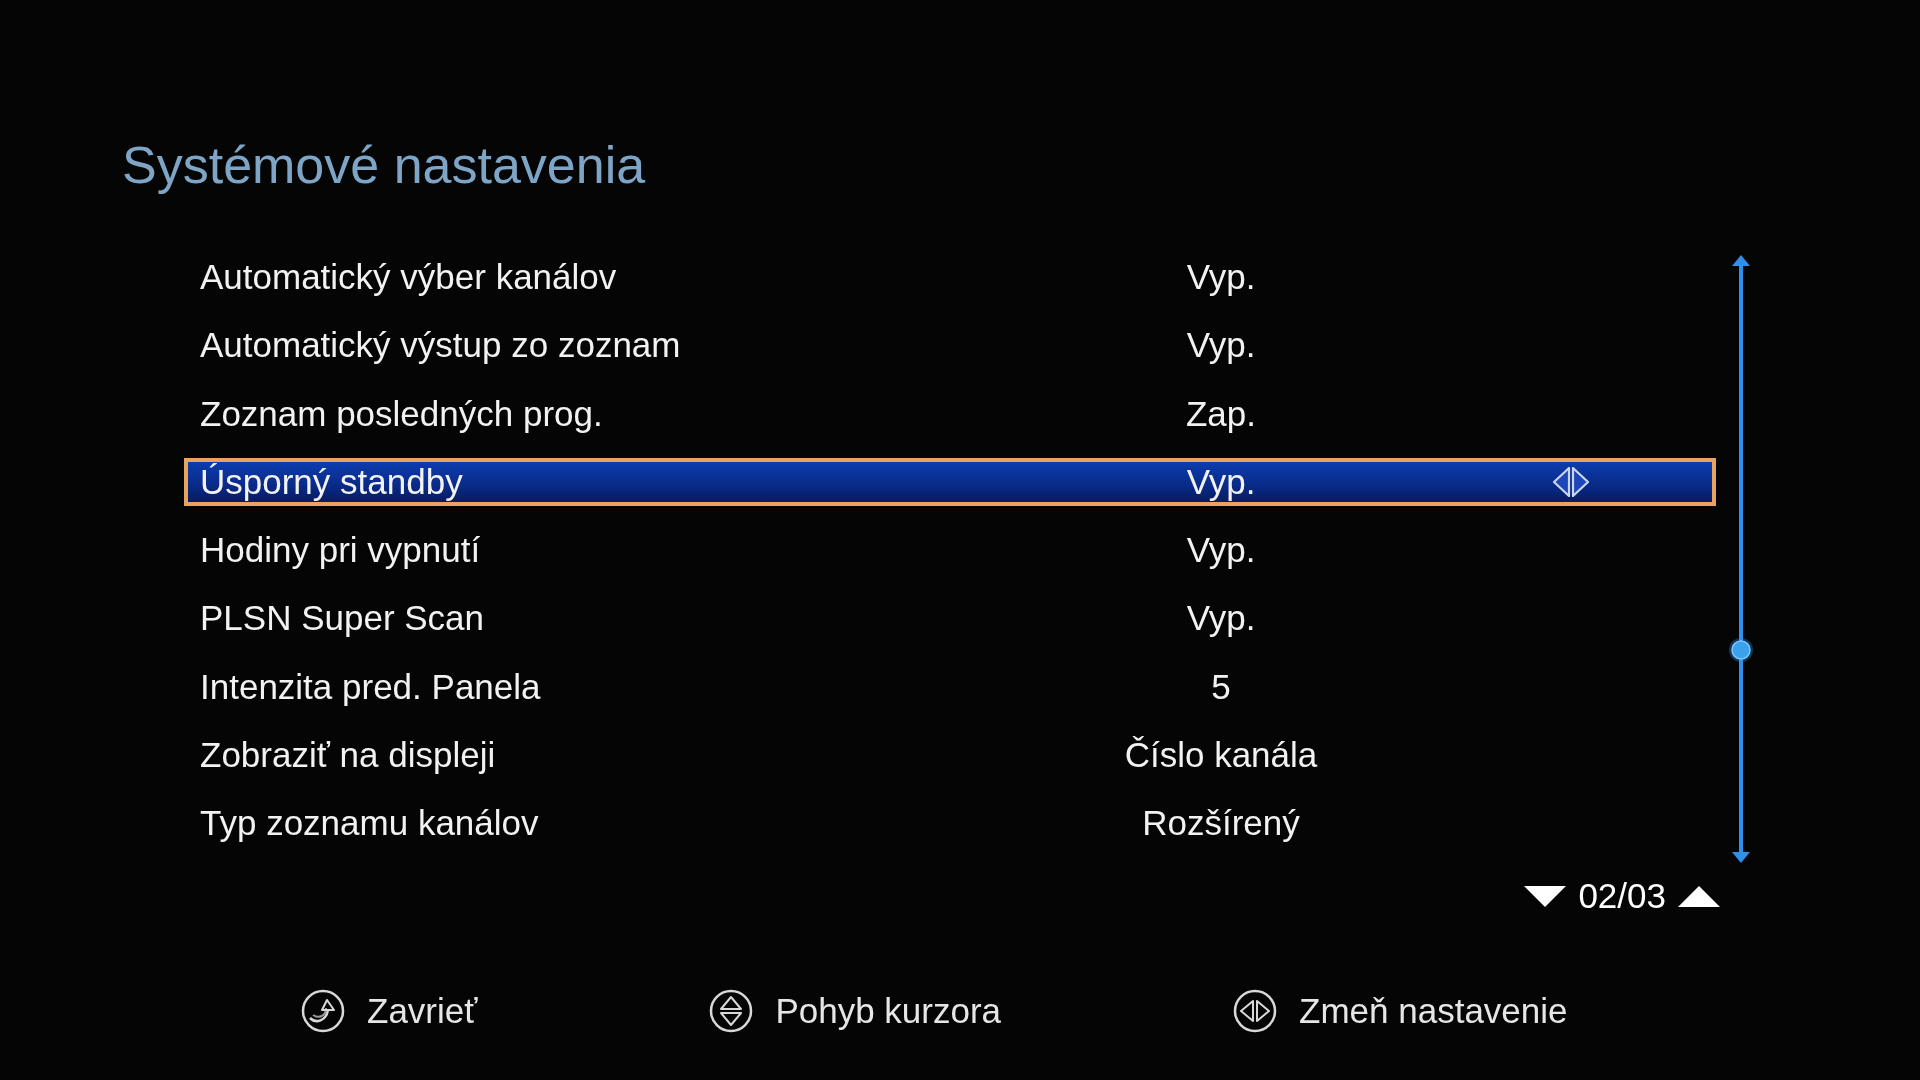  I want to click on menu-item: PLSN Super Scan Vyp., so click(950, 618).